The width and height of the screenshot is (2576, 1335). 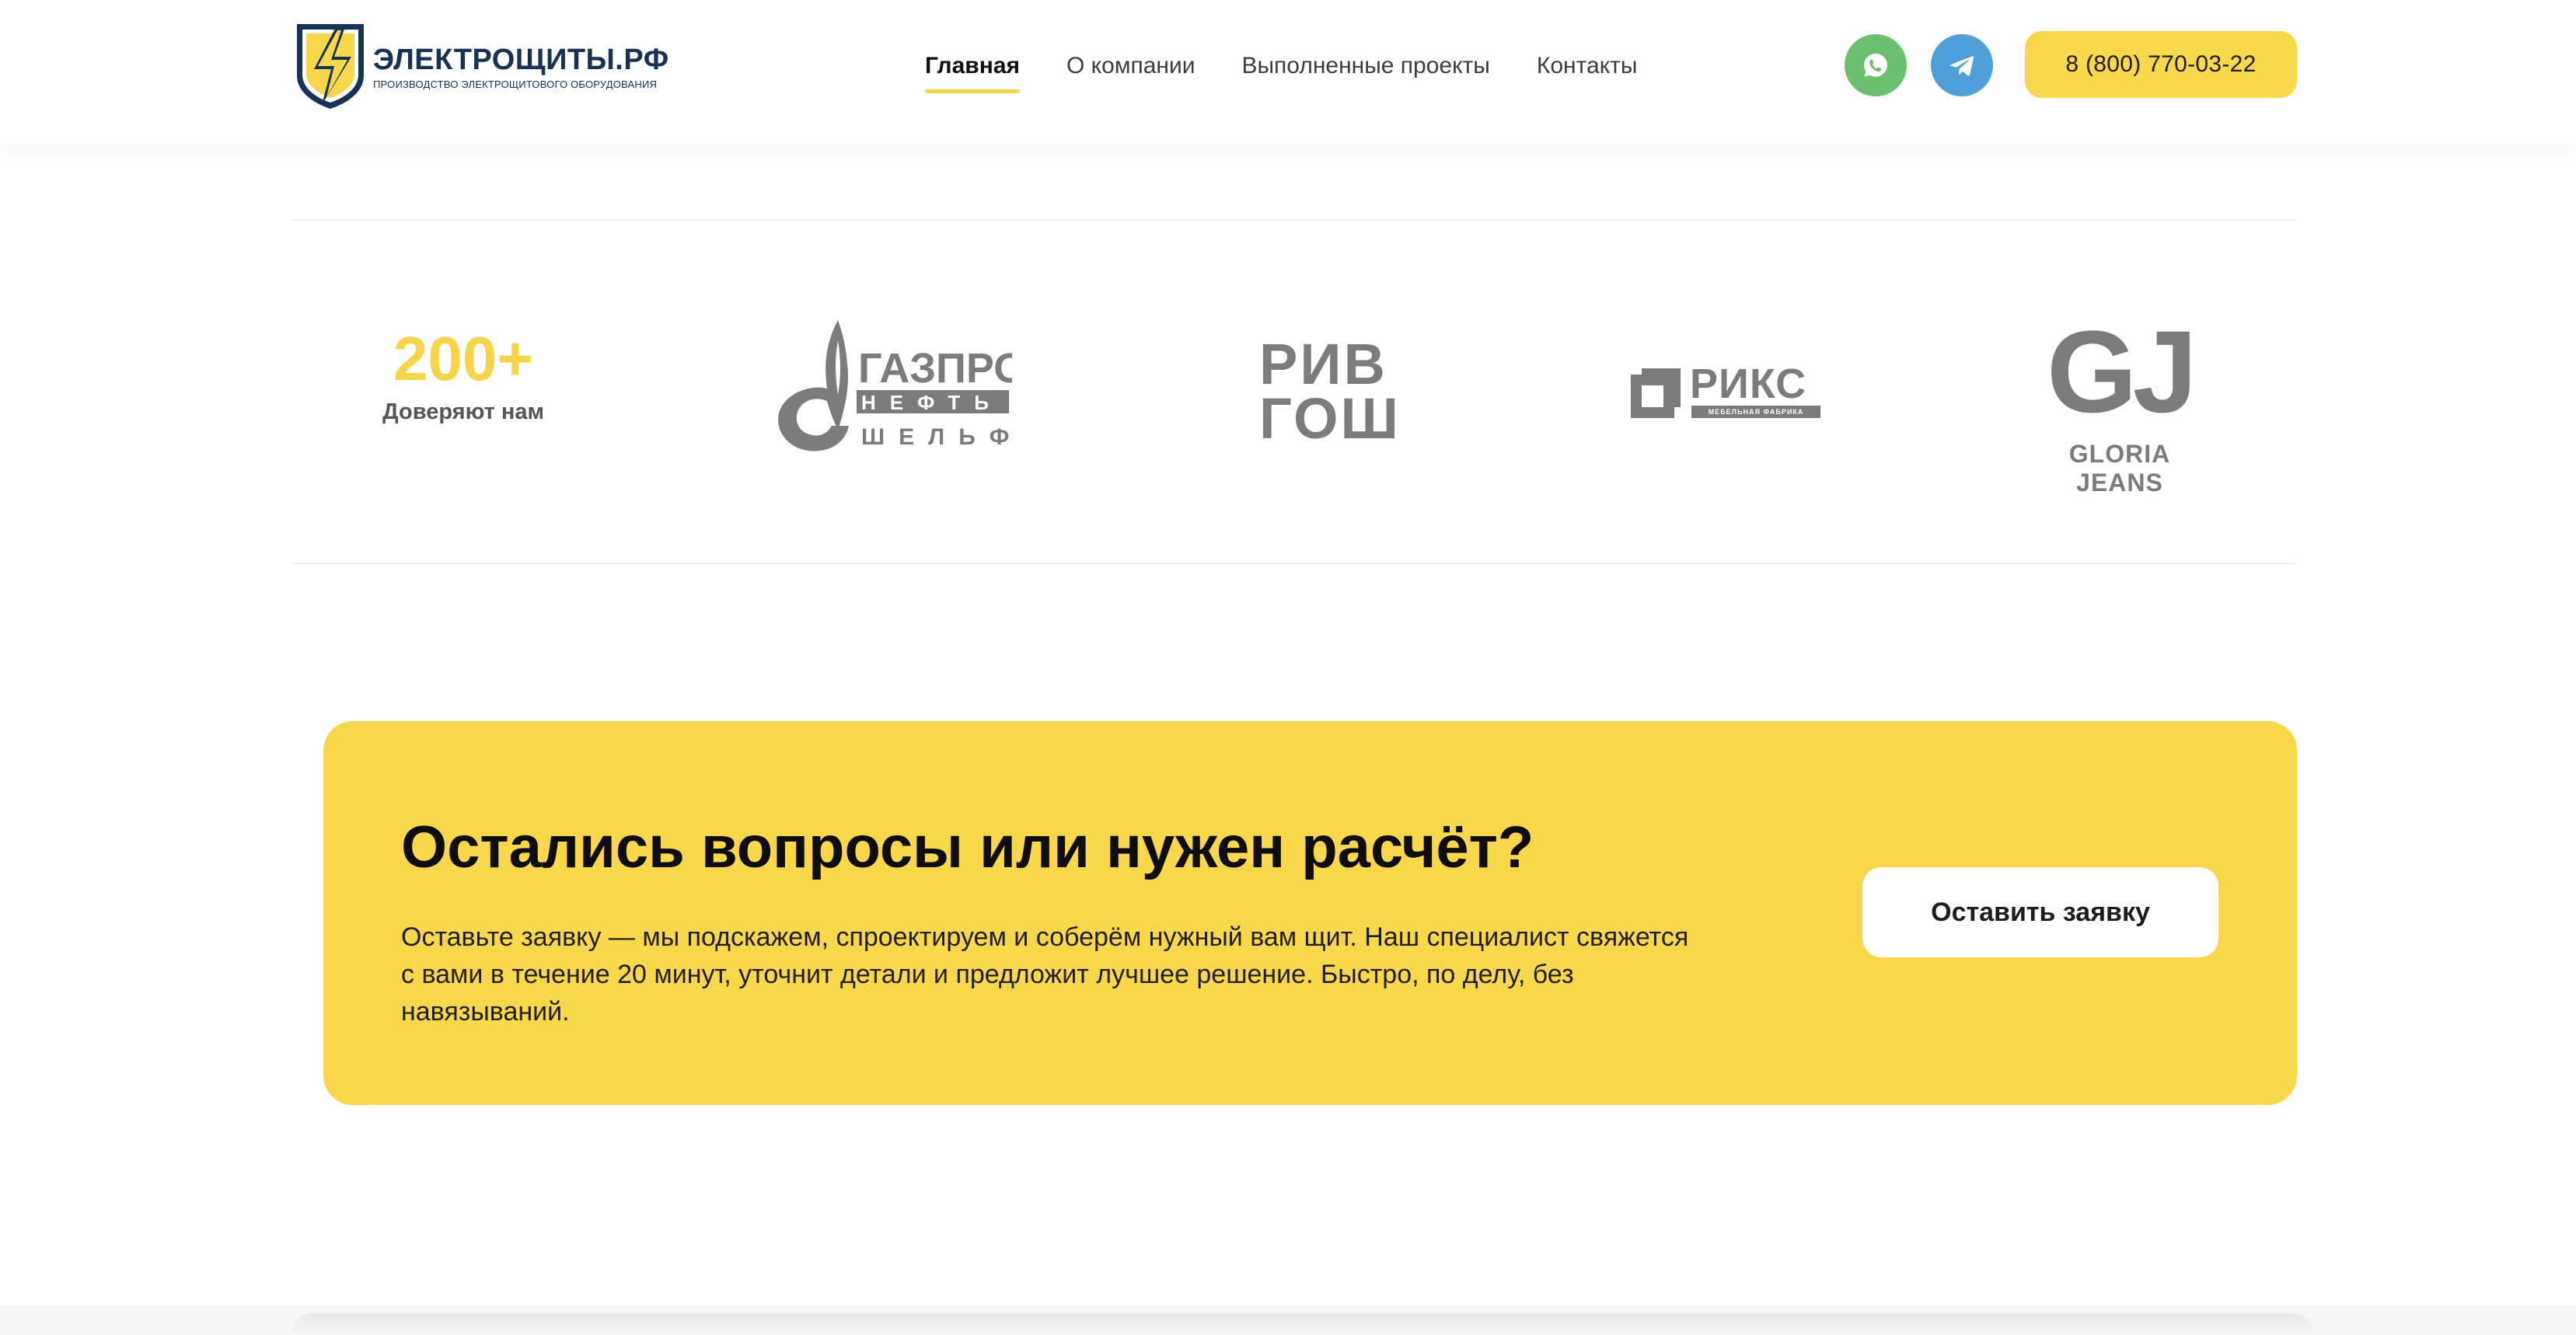 What do you see at coordinates (1330, 418) in the screenshot?
I see `rivgosh-line2: ГОШ` at bounding box center [1330, 418].